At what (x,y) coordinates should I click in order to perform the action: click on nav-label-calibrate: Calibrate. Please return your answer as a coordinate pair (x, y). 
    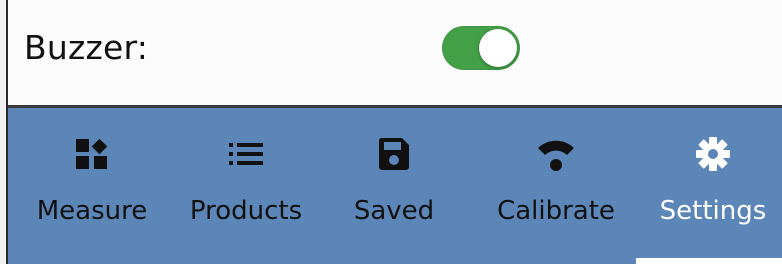
    Looking at the image, I should click on (556, 211).